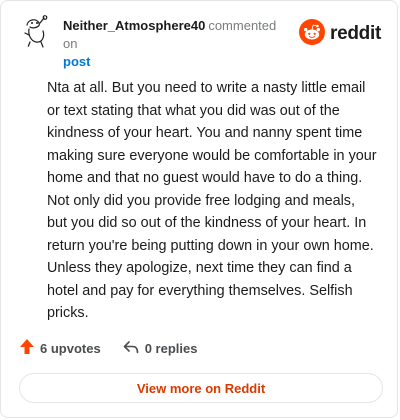  What do you see at coordinates (27, 348) in the screenshot?
I see `upvote-arrow-icon` at bounding box center [27, 348].